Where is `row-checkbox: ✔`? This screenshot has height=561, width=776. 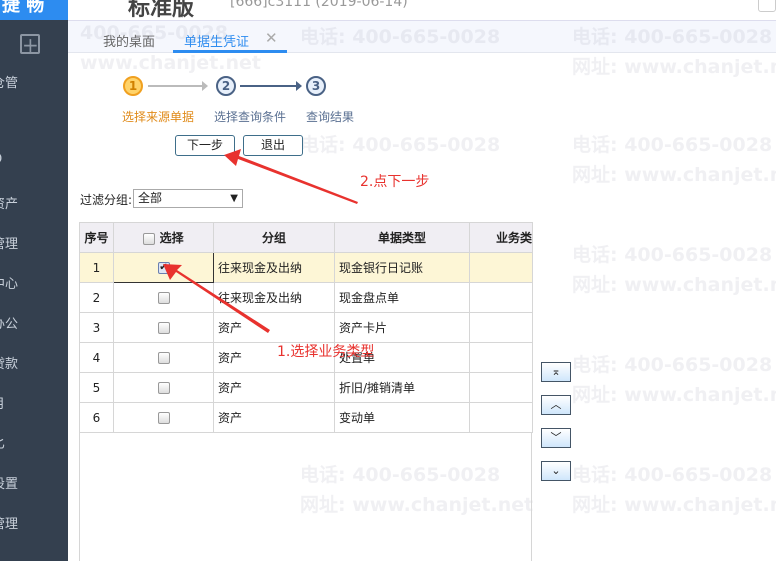 row-checkbox: ✔ is located at coordinates (163, 268).